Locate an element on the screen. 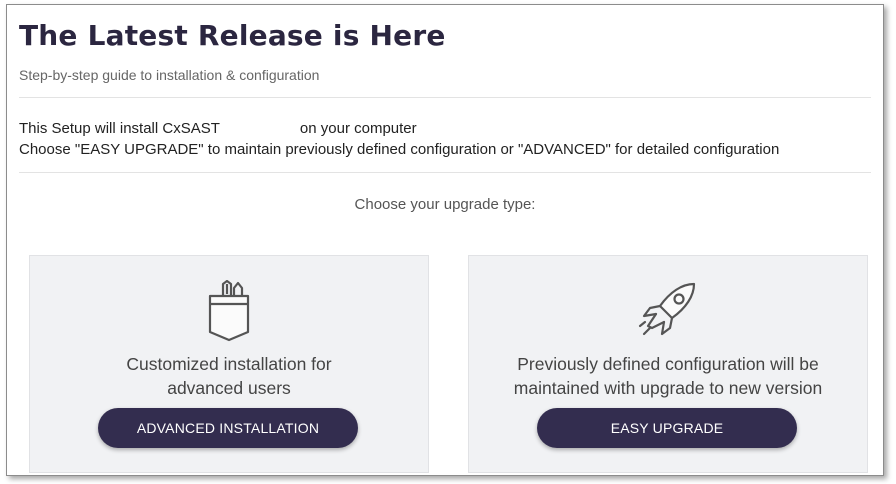 The height and width of the screenshot is (484, 896). easy-description-line1: Previously defined configuration will be is located at coordinates (668, 364).